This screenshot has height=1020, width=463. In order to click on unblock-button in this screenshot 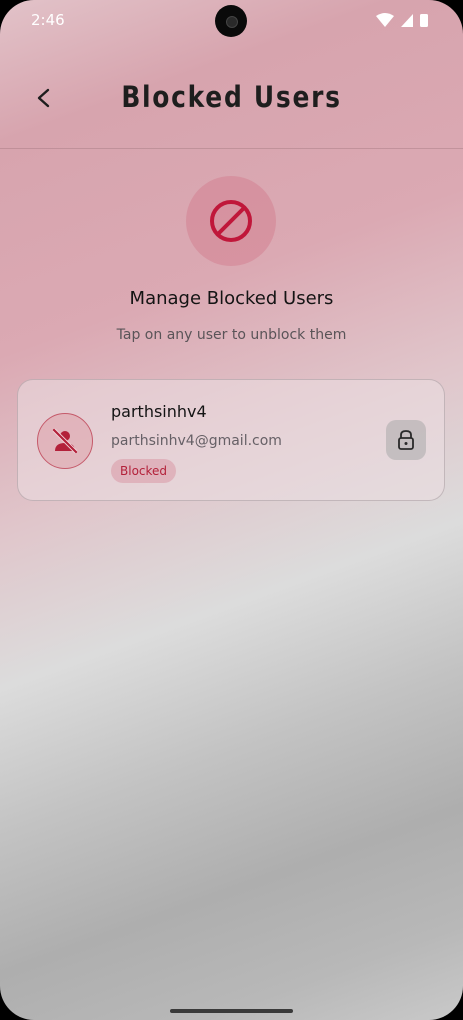, I will do `click(406, 440)`.